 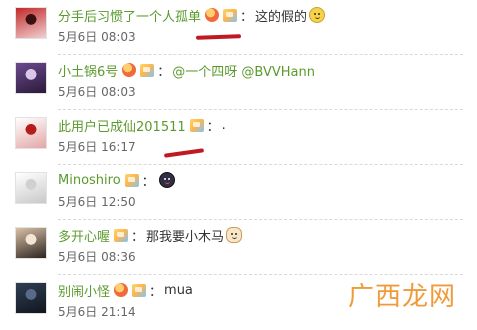 I want to click on comment-line: 此用户已成仙201511 ： ., so click(x=142, y=125).